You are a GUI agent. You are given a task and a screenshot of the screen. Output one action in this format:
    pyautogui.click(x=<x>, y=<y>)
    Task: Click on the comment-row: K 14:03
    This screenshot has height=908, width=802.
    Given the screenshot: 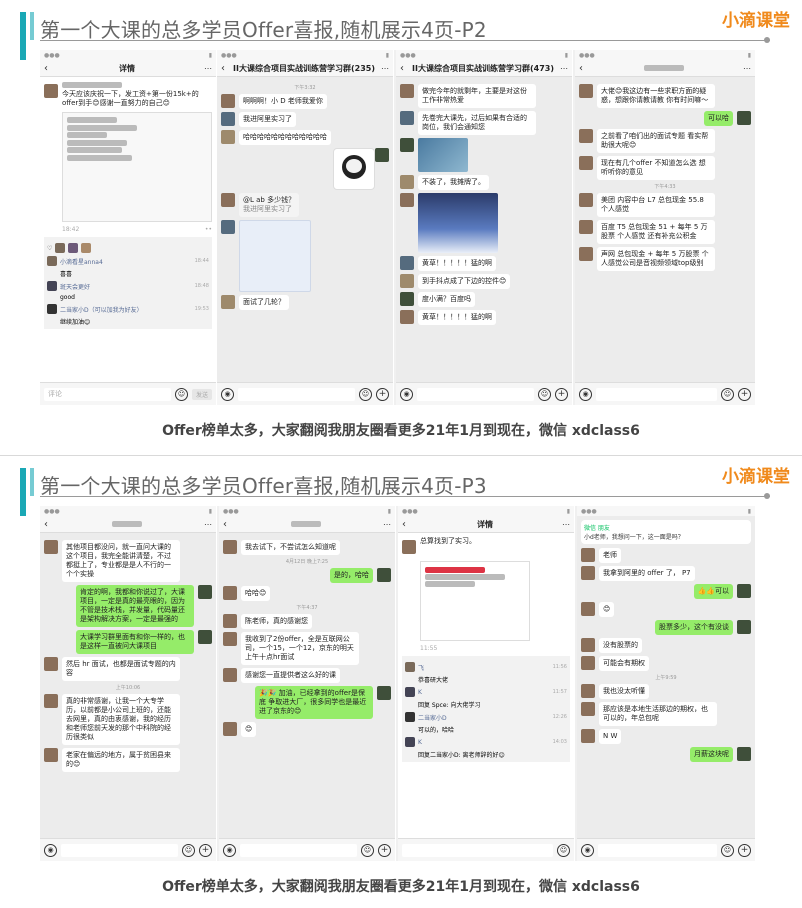 What is the action you would take?
    pyautogui.click(x=486, y=742)
    